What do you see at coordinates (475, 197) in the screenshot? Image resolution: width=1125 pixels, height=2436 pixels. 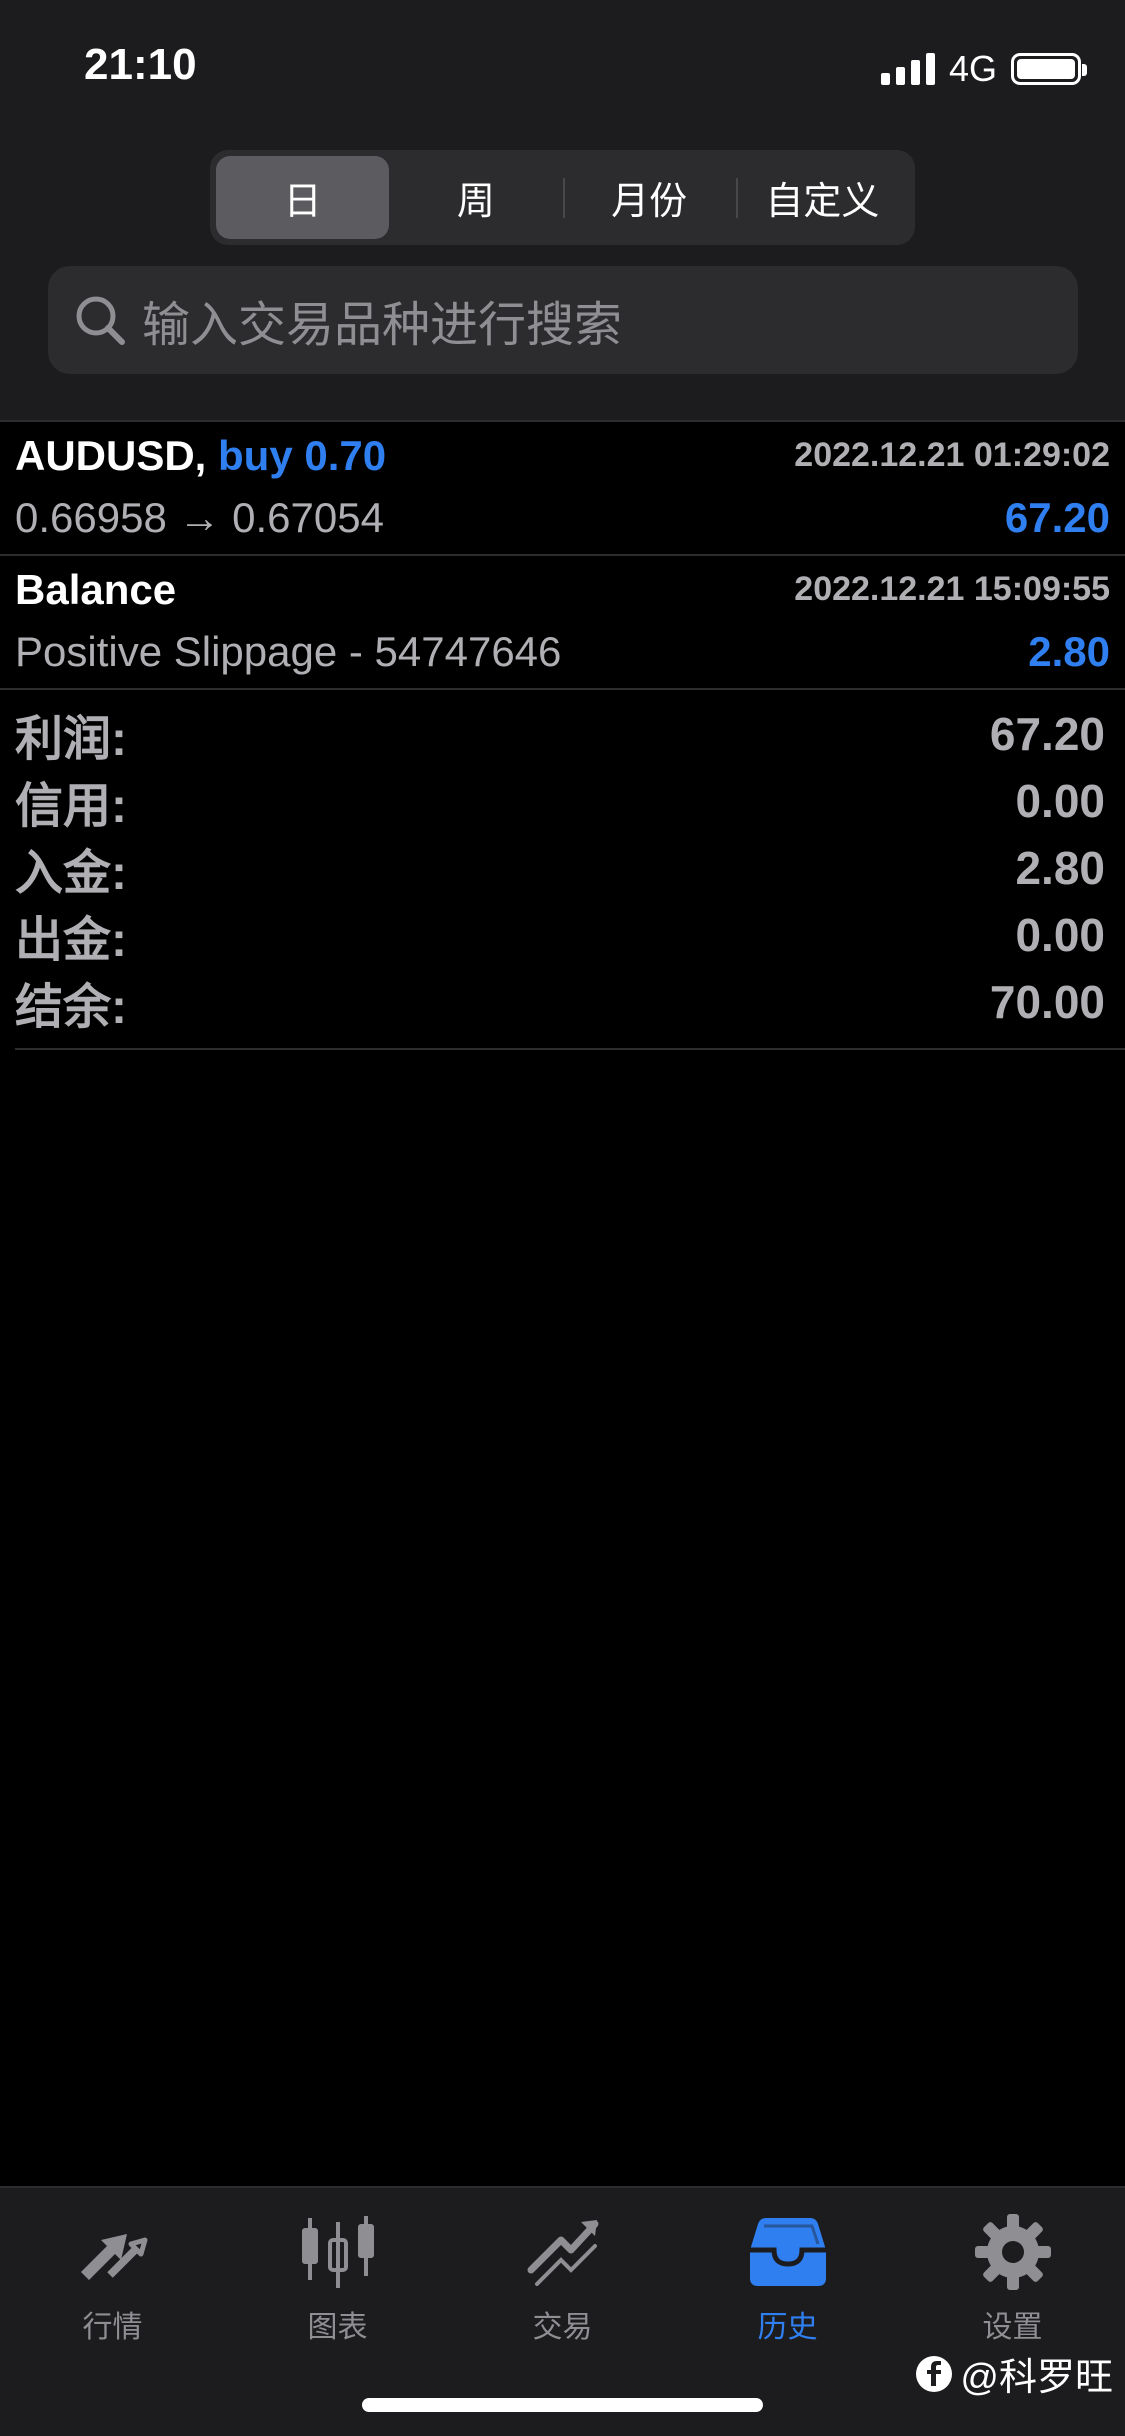 I see `period-tab-week: 周` at bounding box center [475, 197].